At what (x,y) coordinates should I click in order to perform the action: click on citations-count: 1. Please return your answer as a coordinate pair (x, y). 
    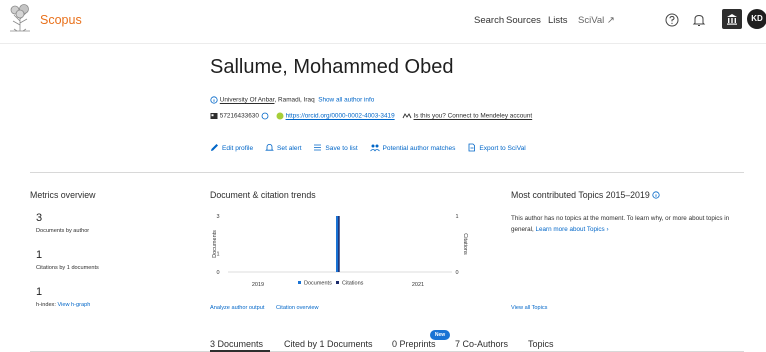
    Looking at the image, I should click on (39, 255).